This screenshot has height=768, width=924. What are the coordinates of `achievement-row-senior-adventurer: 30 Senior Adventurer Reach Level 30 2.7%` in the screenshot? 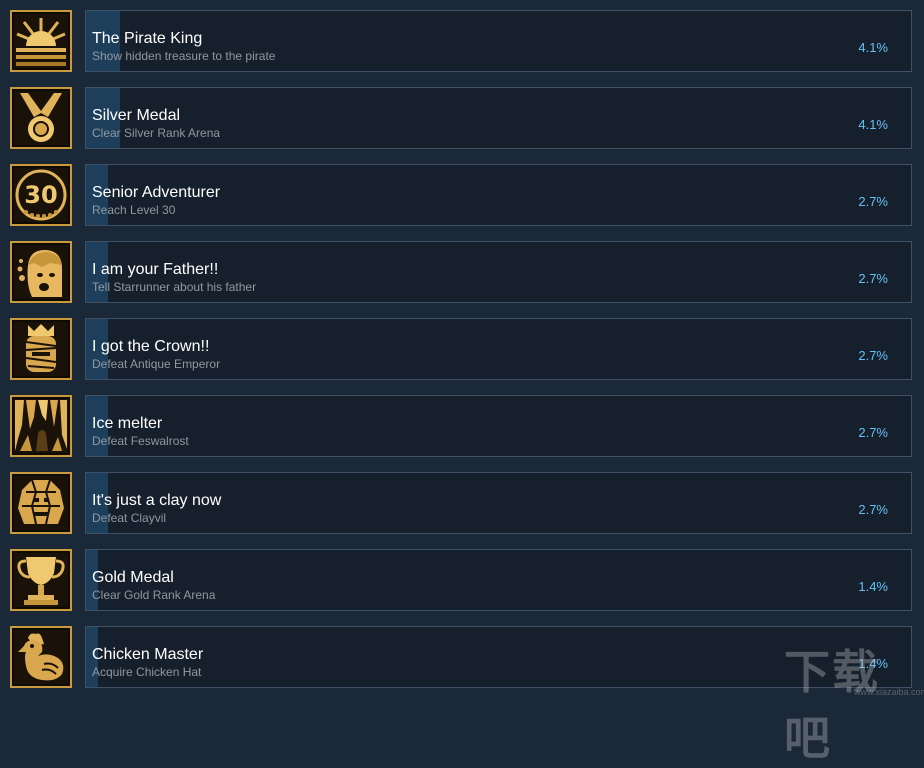 It's located at (462, 197).